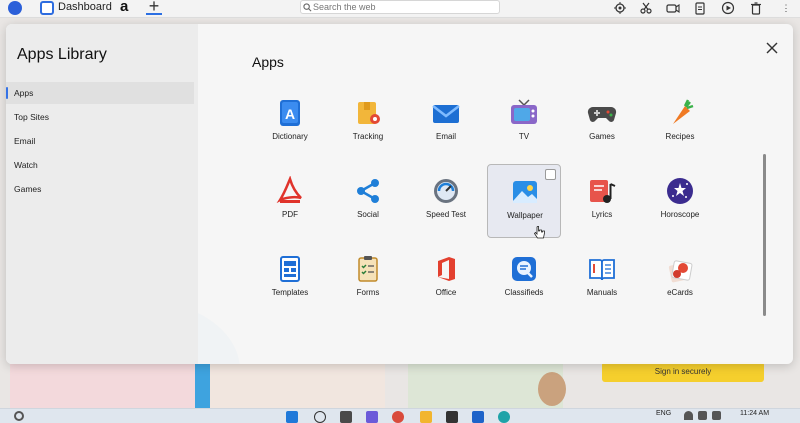  What do you see at coordinates (268, 62) in the screenshot?
I see `apps-heading: Apps` at bounding box center [268, 62].